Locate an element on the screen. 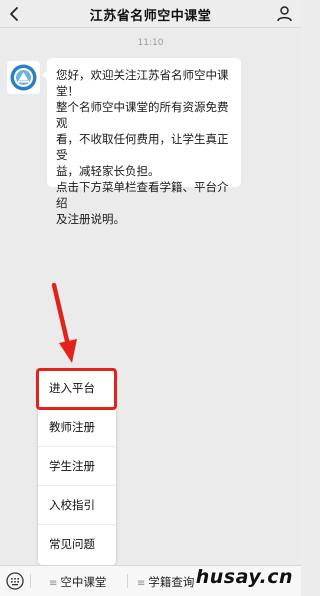 The image size is (320, 596). menu-item-label: 学生注册 is located at coordinates (72, 466).